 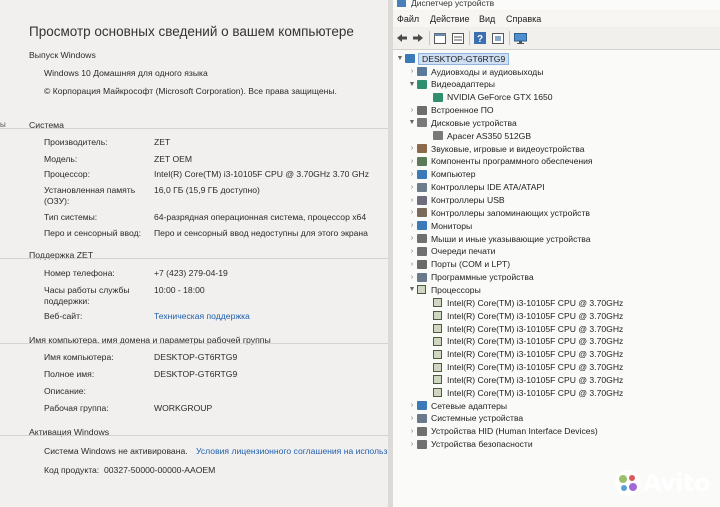 I want to click on support-website-link: Техническая поддержка, so click(x=202, y=316).